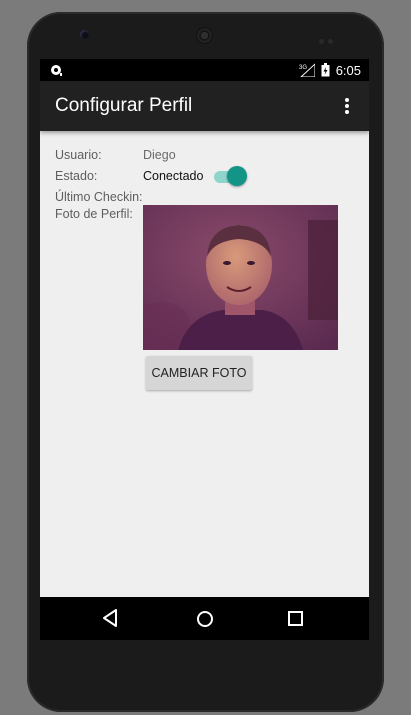 The width and height of the screenshot is (411, 715). I want to click on app-bar: Configurar Perfil, so click(204, 106).